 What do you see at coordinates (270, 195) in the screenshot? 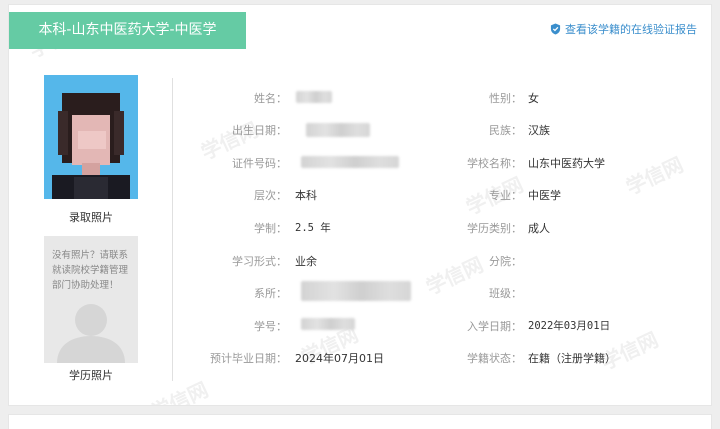
I see `level-label: 层次：` at bounding box center [270, 195].